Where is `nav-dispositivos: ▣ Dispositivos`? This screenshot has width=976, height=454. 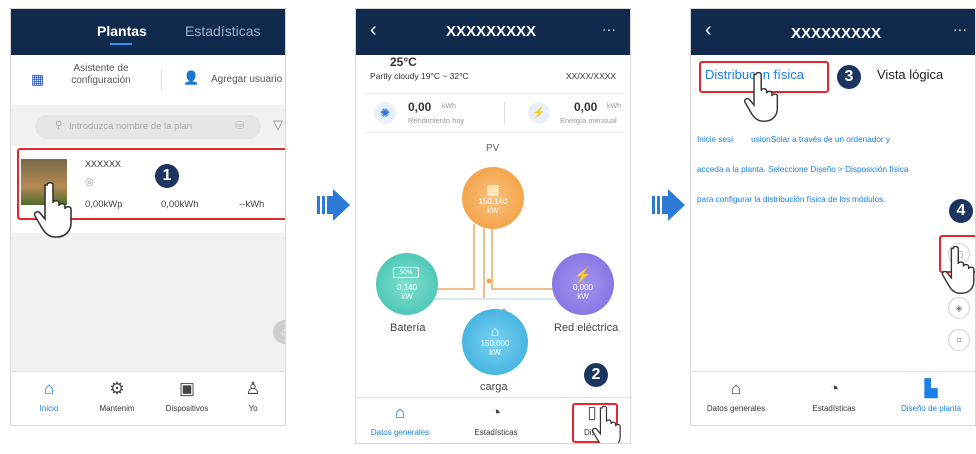 nav-dispositivos: ▣ Dispositivos is located at coordinates (187, 396).